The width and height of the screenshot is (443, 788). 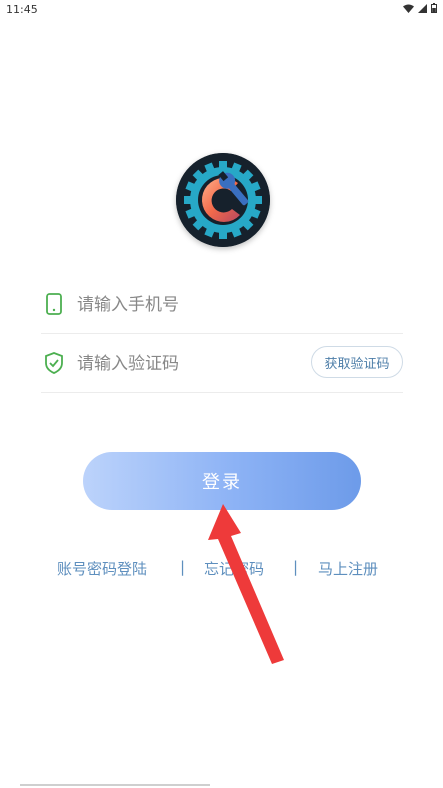 I want to click on bottom-links: 账号密码登陆 | 忘记密码 | 马上注册, so click(x=221, y=568).